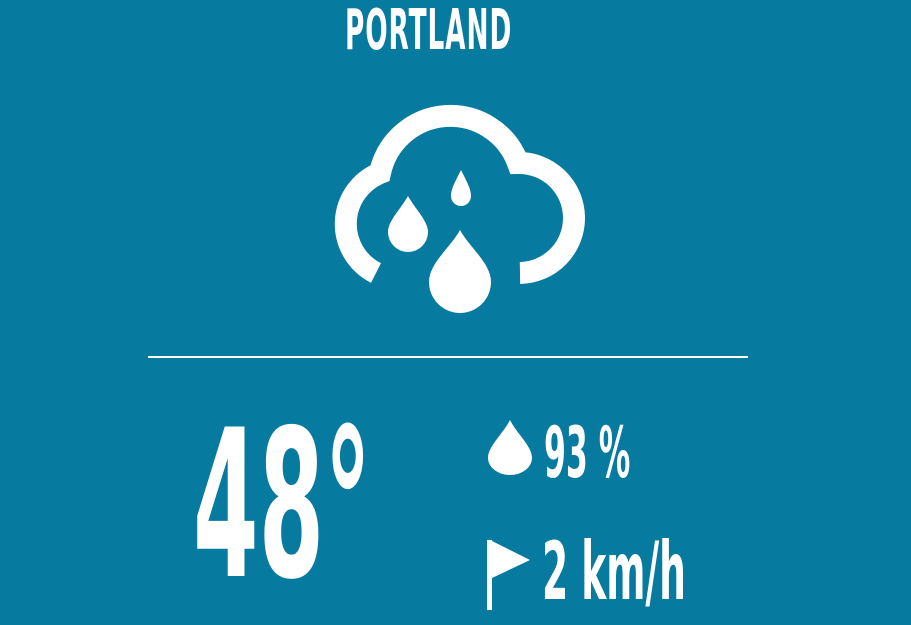  What do you see at coordinates (448, 357) in the screenshot?
I see `divider` at bounding box center [448, 357].